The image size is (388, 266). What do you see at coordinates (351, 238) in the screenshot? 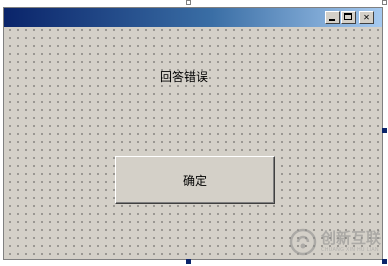
I see `watermark-text: 创新互联` at bounding box center [351, 238].